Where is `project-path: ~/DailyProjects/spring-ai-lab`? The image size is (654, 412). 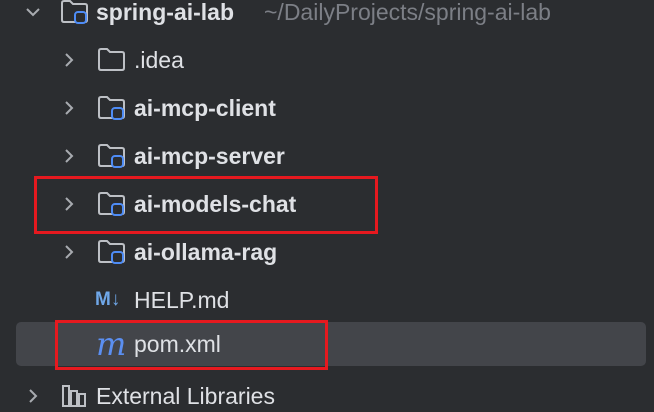 project-path: ~/DailyProjects/spring-ai-lab is located at coordinates (407, 12).